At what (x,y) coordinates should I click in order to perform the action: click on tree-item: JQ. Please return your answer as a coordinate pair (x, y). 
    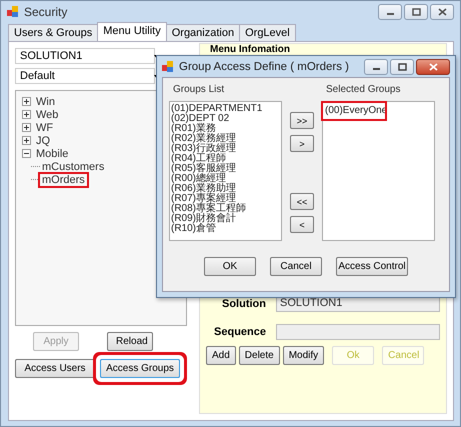
    Looking at the image, I should click on (43, 140).